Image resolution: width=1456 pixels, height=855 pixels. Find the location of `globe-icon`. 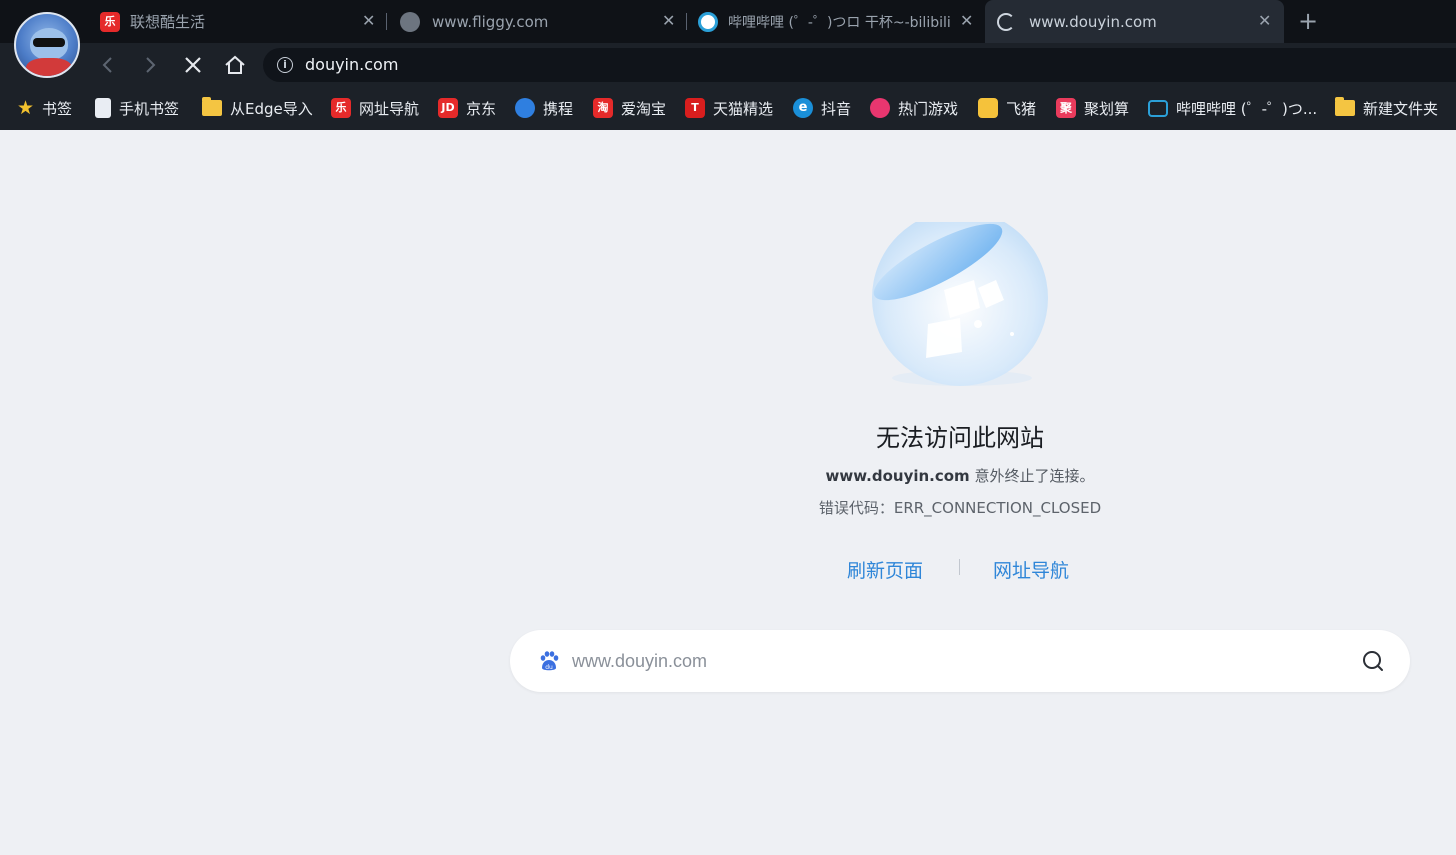

globe-icon is located at coordinates (410, 21).